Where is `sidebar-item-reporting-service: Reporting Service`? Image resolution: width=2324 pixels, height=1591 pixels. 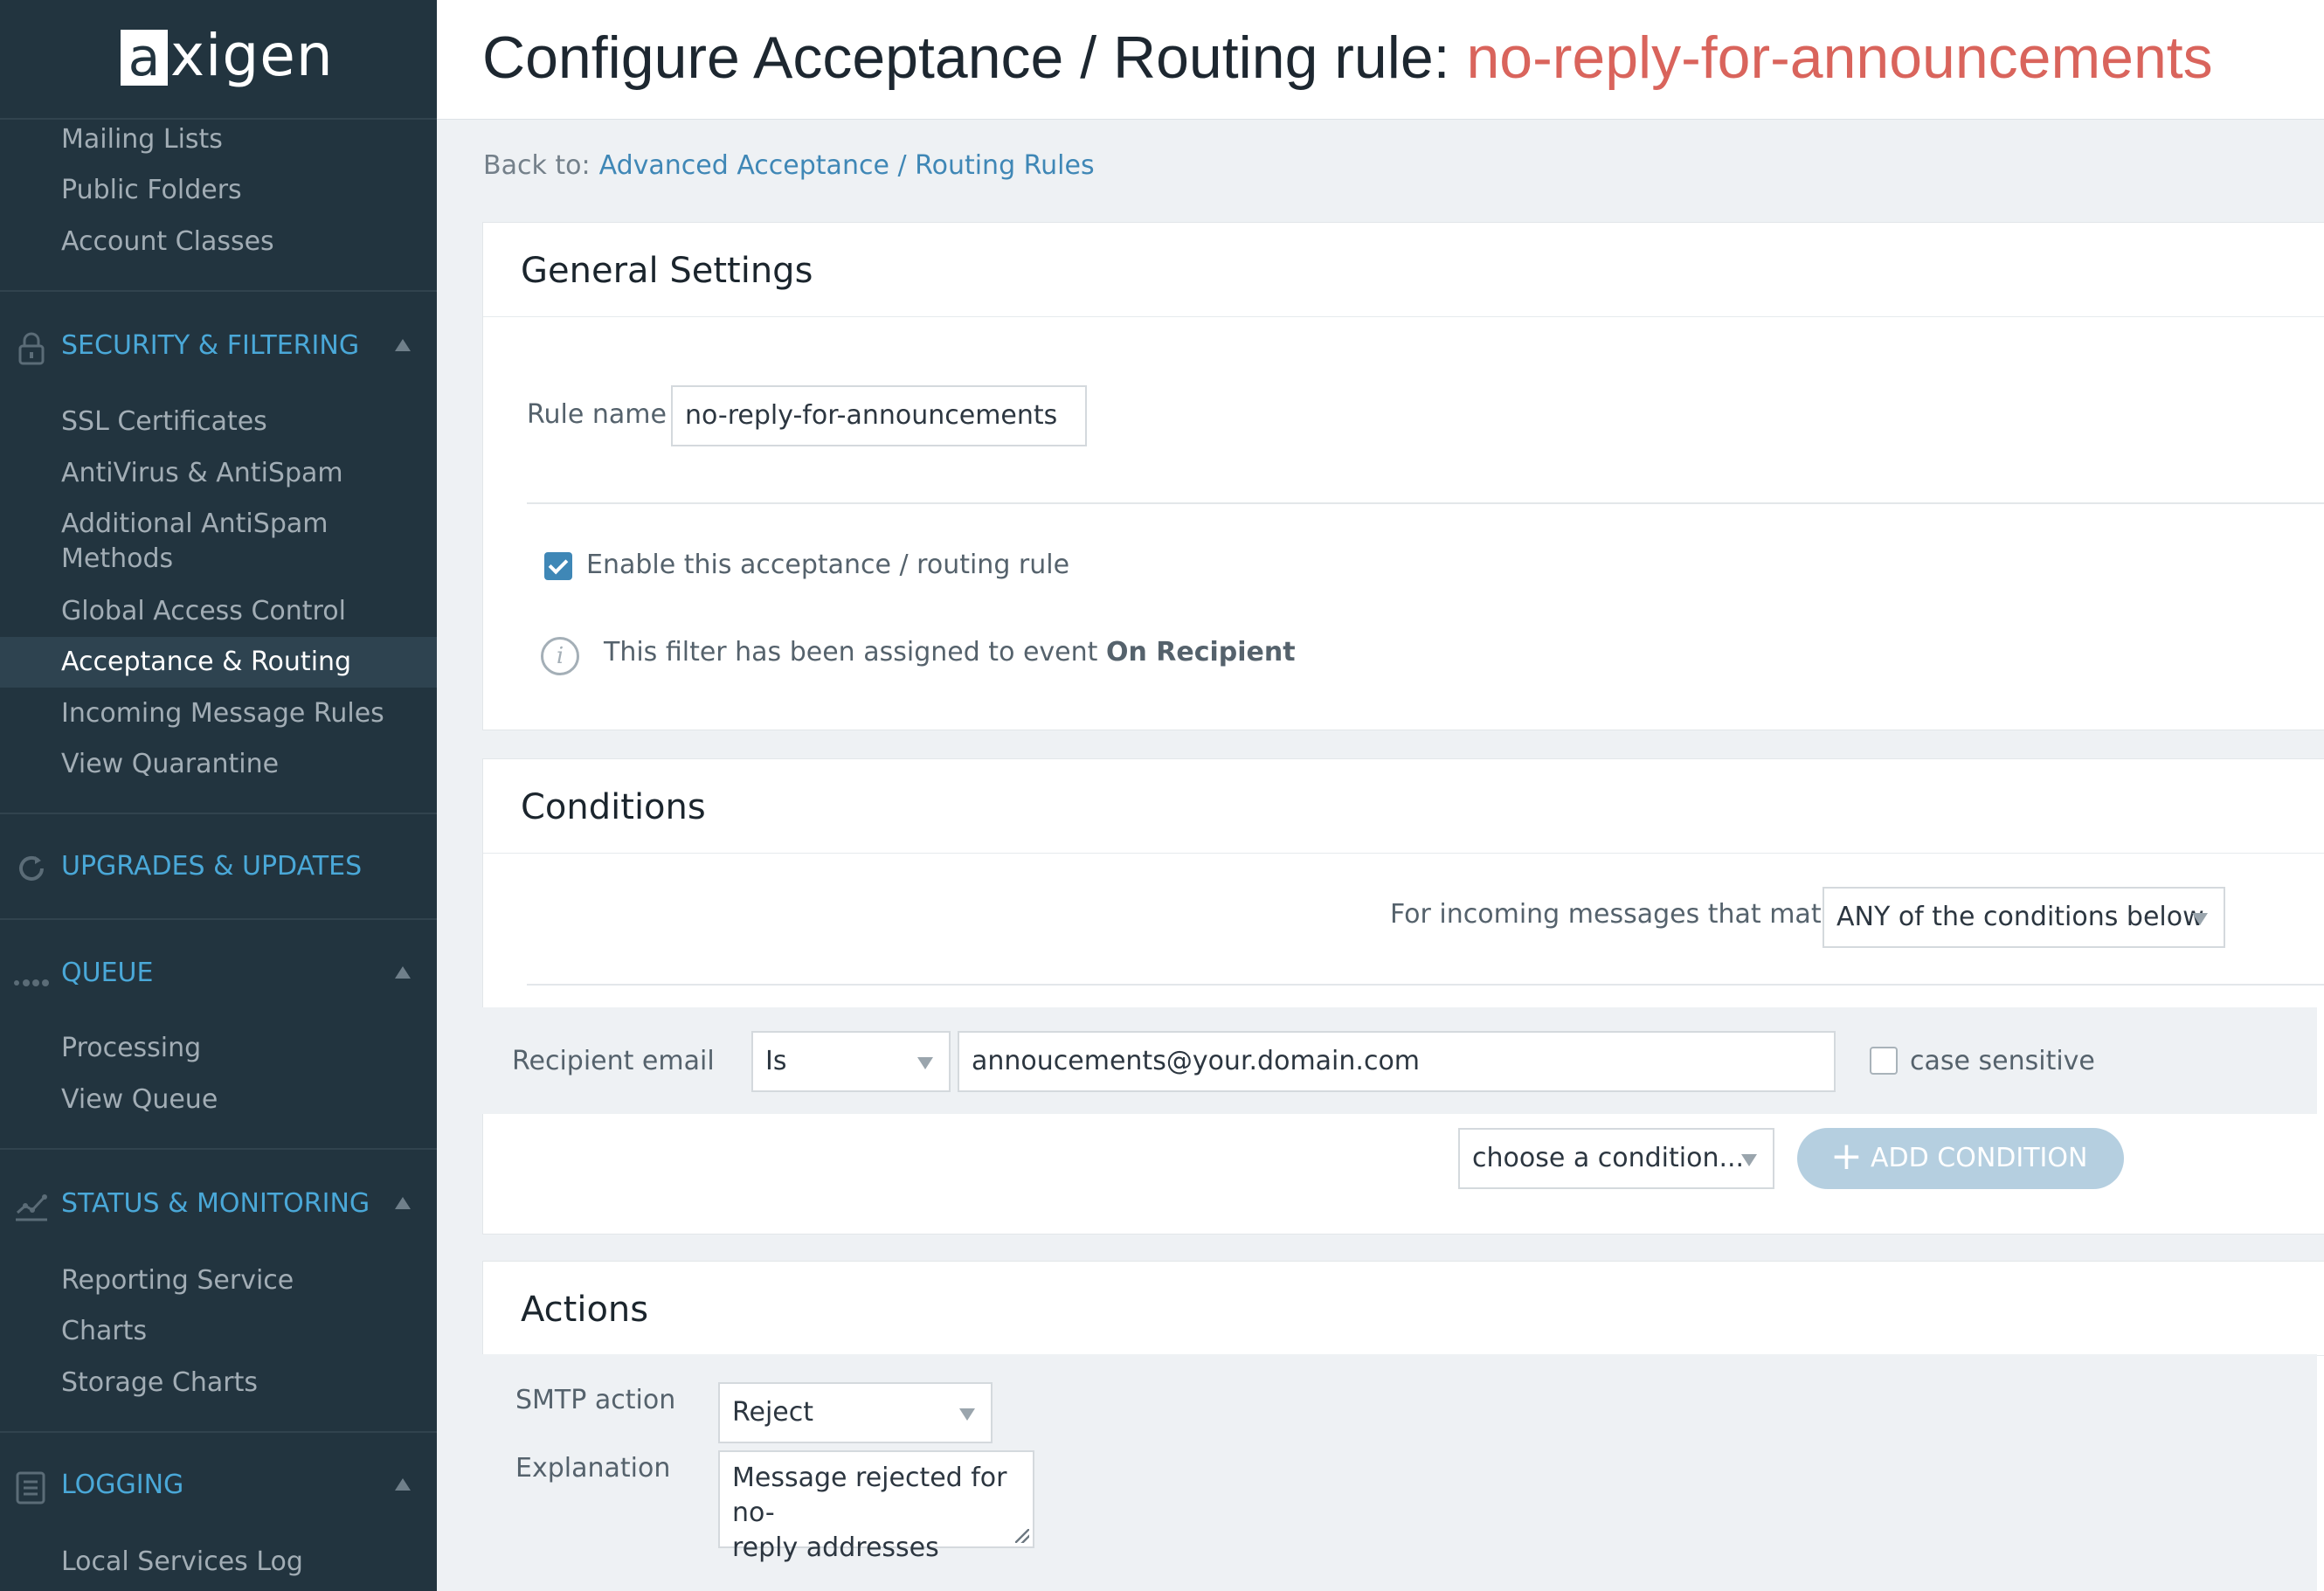
sidebar-item-reporting-service: Reporting Service is located at coordinates (178, 1280).